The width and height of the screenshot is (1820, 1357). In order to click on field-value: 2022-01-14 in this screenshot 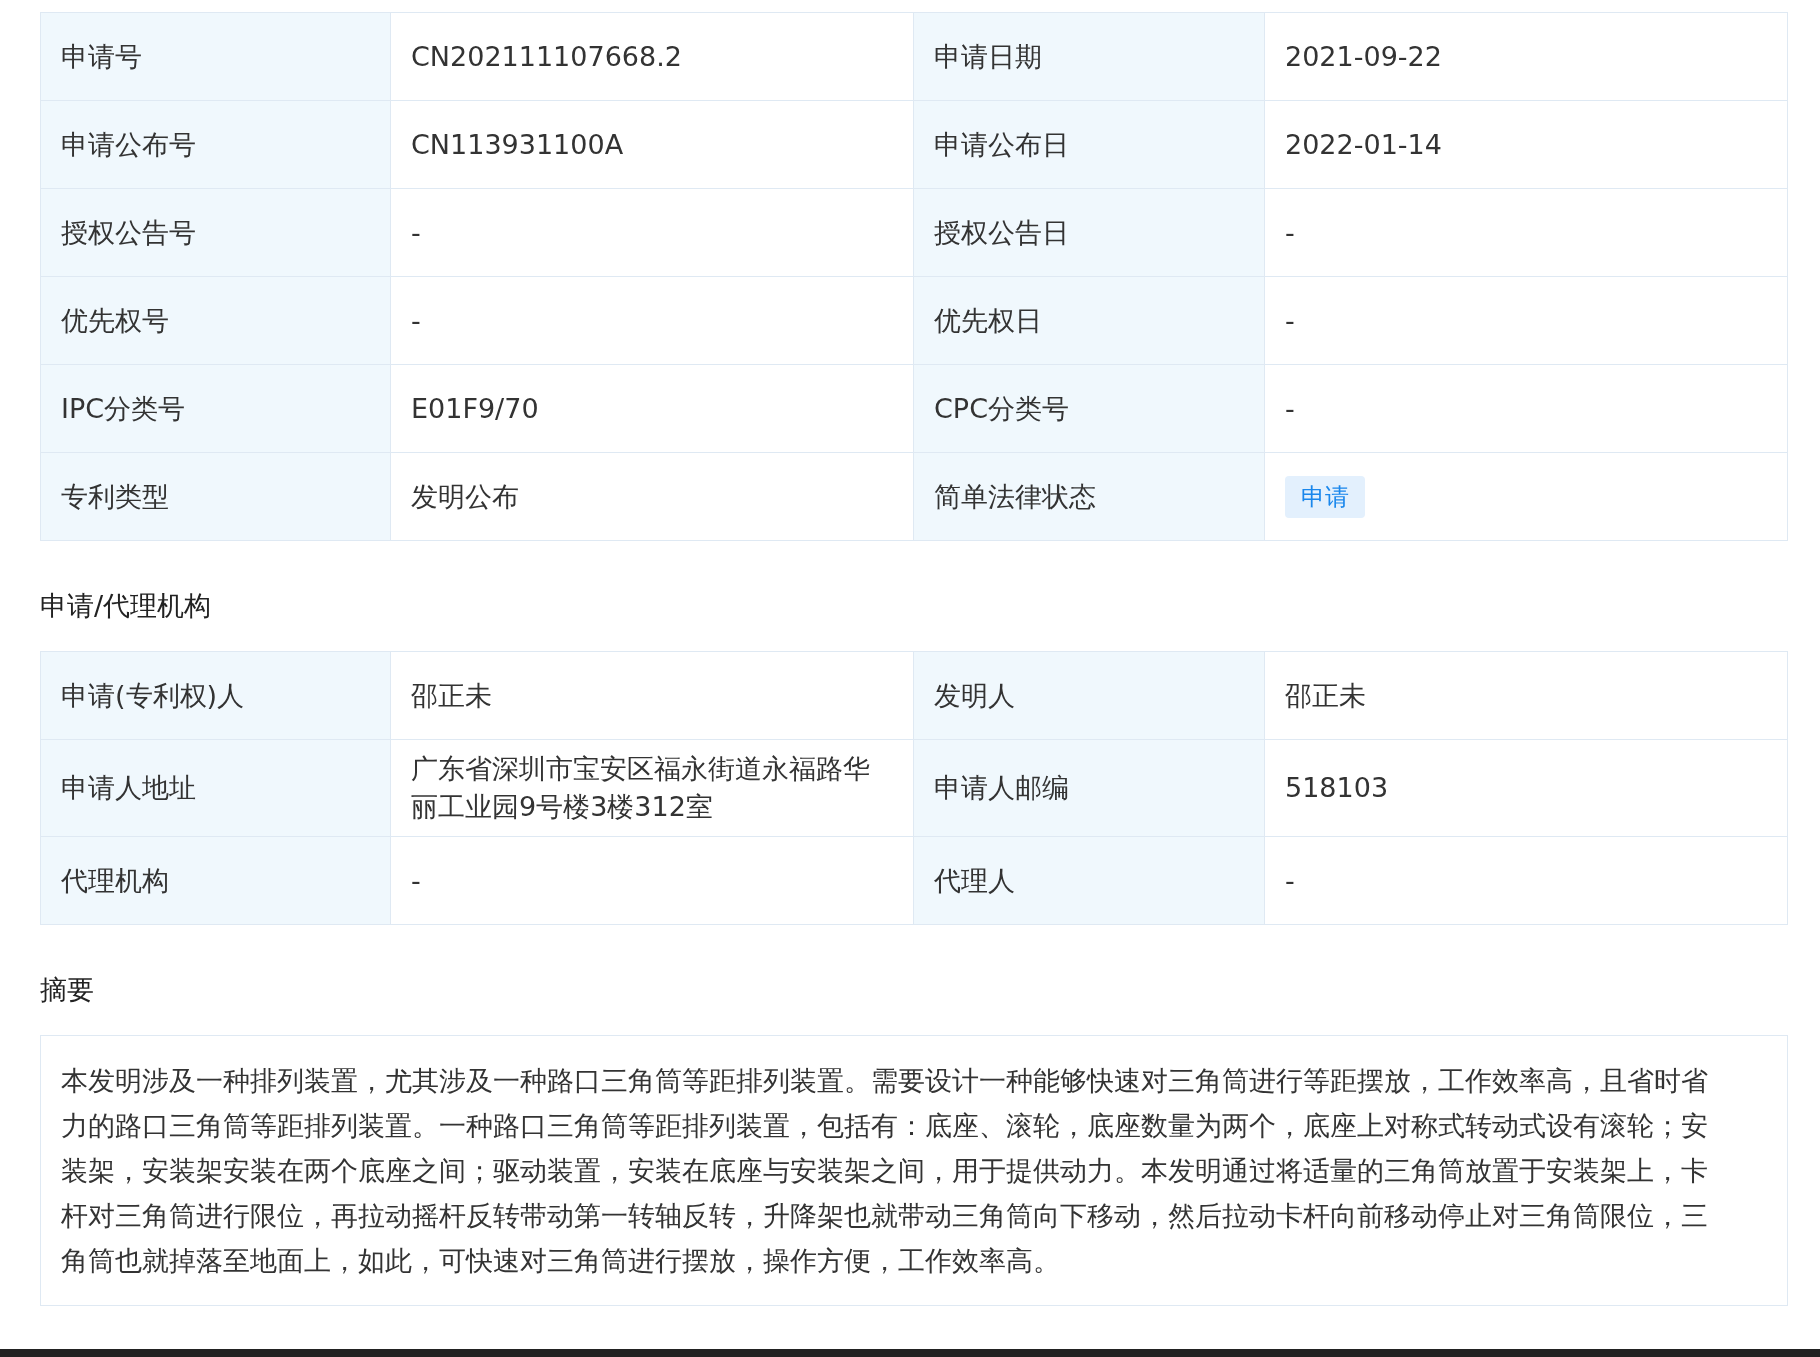, I will do `click(1526, 145)`.